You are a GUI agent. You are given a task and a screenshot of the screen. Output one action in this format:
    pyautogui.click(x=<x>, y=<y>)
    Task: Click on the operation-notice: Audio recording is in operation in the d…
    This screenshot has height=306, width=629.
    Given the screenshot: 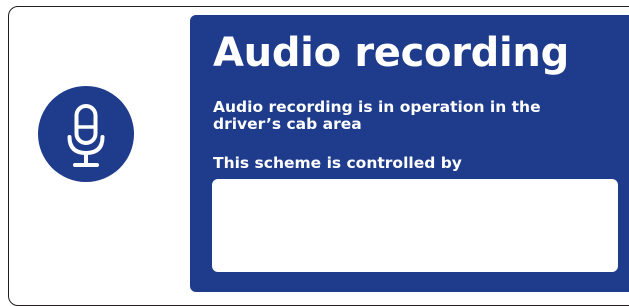 What is the action you would take?
    pyautogui.click(x=377, y=115)
    